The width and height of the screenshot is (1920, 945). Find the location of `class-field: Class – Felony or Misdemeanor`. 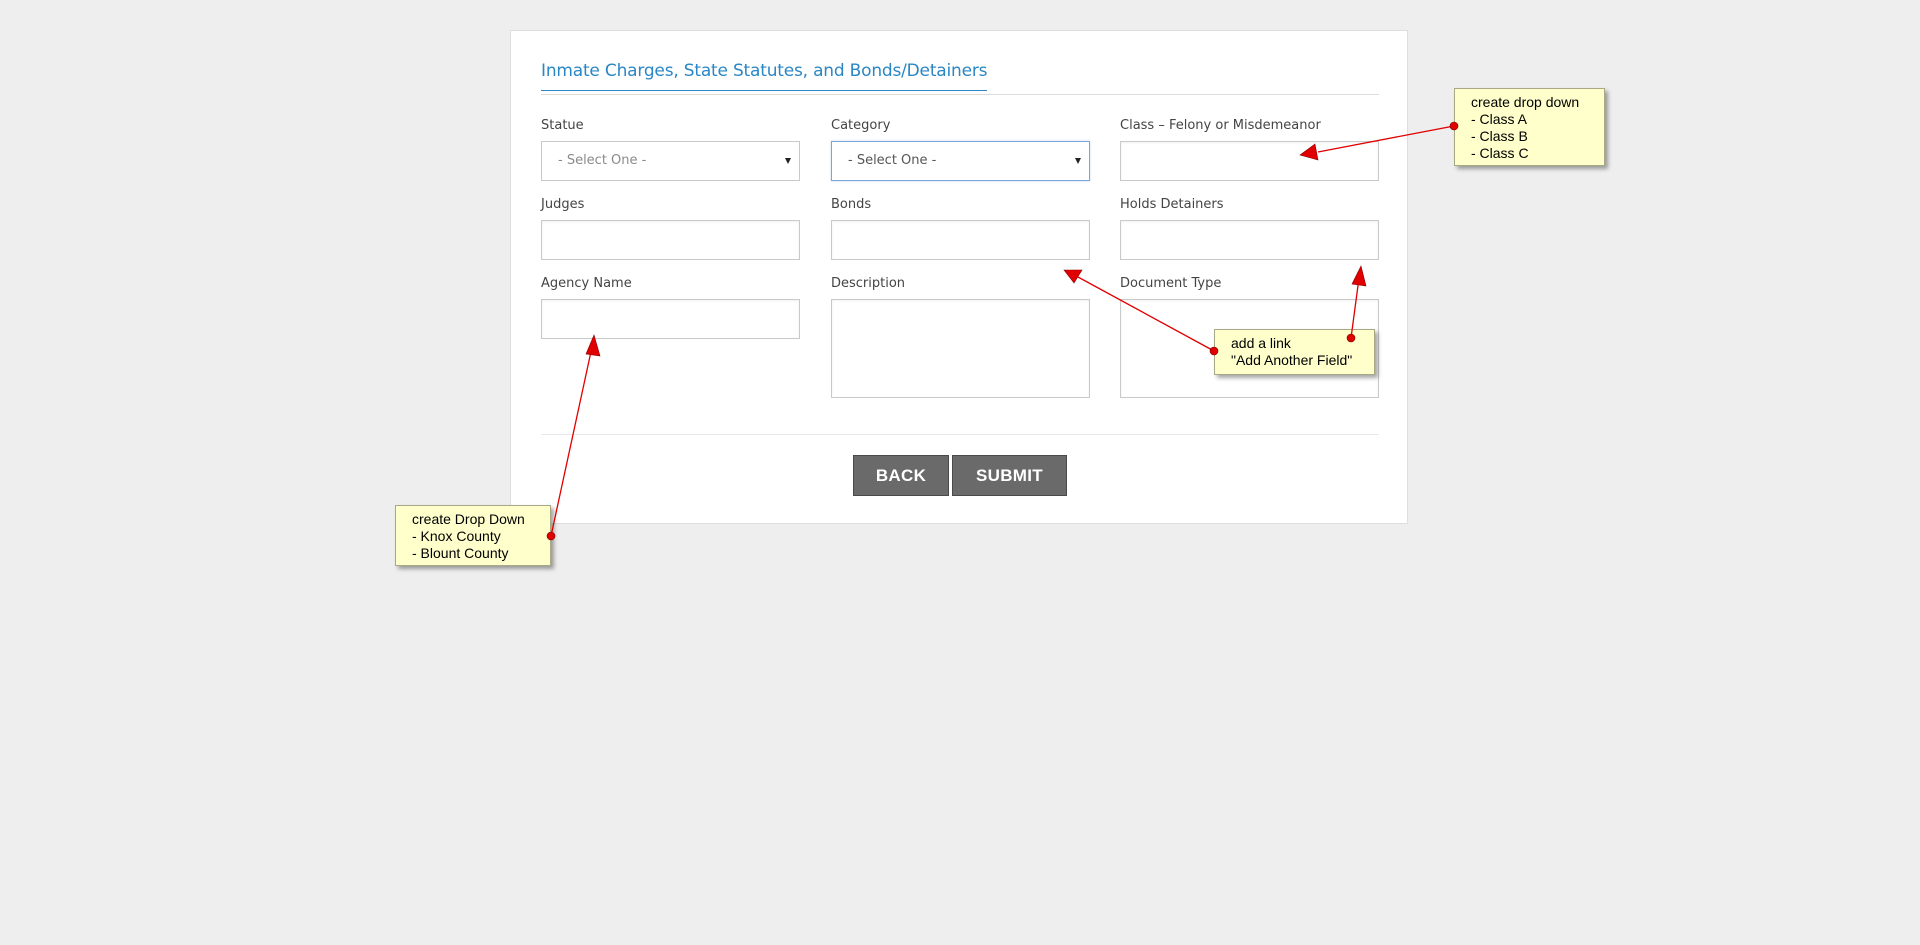

class-field: Class – Felony or Misdemeanor is located at coordinates (1249, 149).